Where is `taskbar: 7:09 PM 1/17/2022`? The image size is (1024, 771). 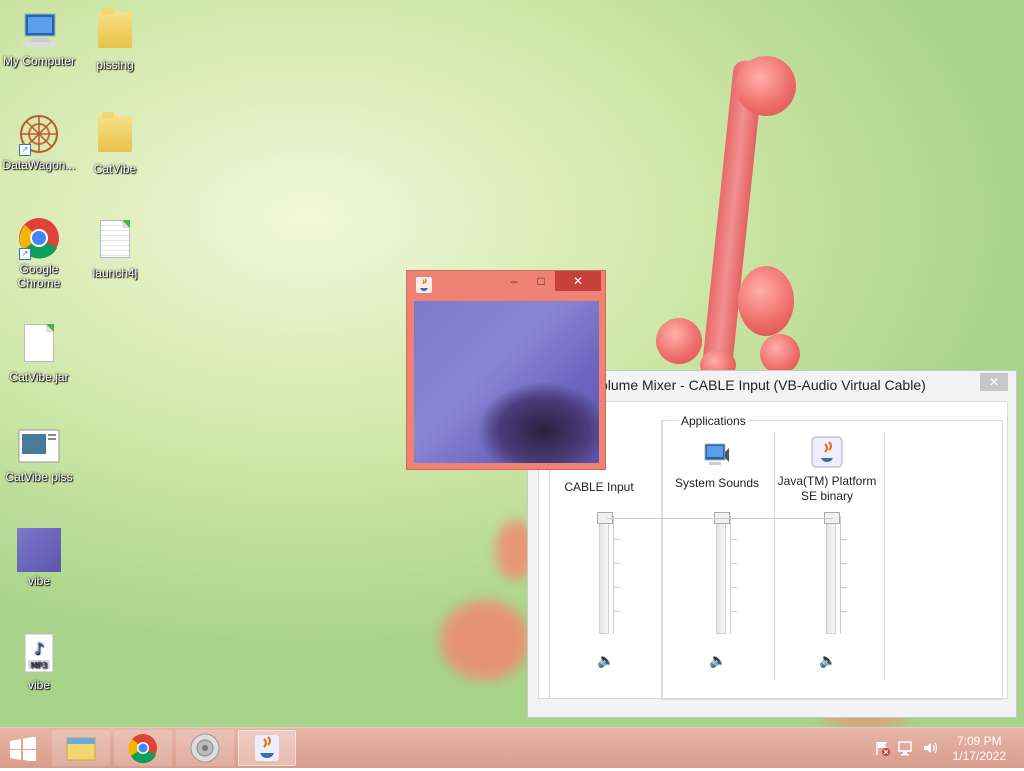 taskbar: 7:09 PM 1/17/2022 is located at coordinates (512, 747).